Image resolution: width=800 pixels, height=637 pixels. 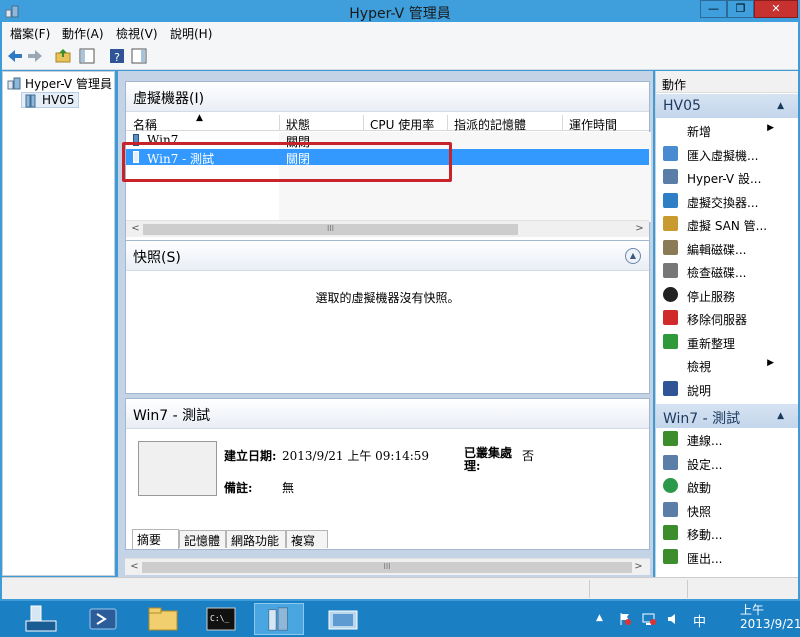 I want to click on move-icon, so click(x=670, y=532).